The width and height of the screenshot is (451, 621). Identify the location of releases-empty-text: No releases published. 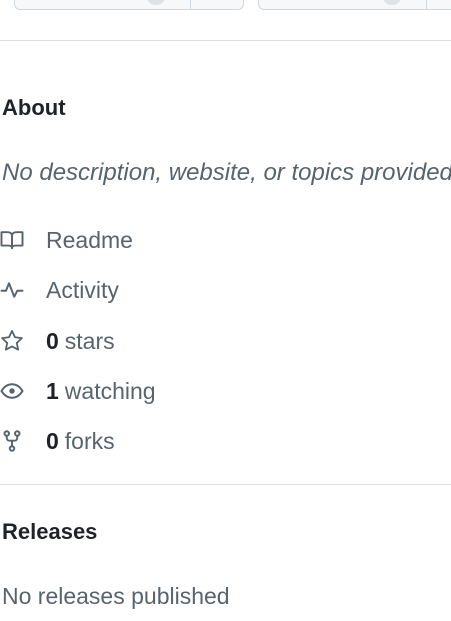
(116, 596).